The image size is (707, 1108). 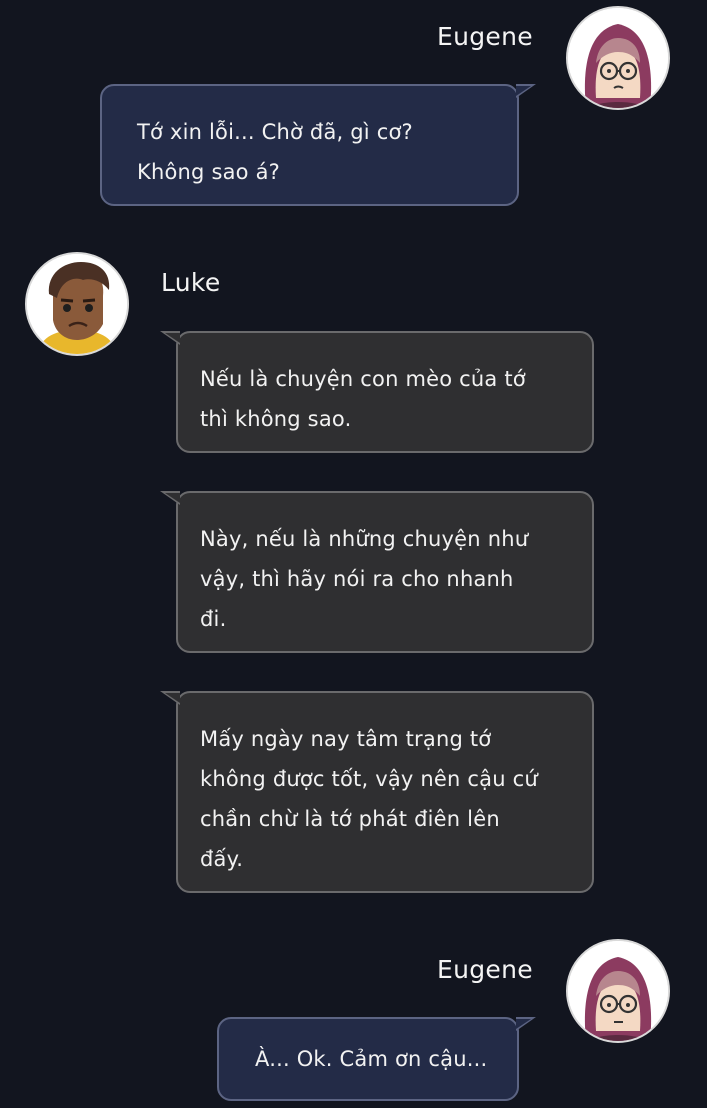 What do you see at coordinates (350, 819) in the screenshot?
I see `message-line: chần chừ là tớ phát điên lên` at bounding box center [350, 819].